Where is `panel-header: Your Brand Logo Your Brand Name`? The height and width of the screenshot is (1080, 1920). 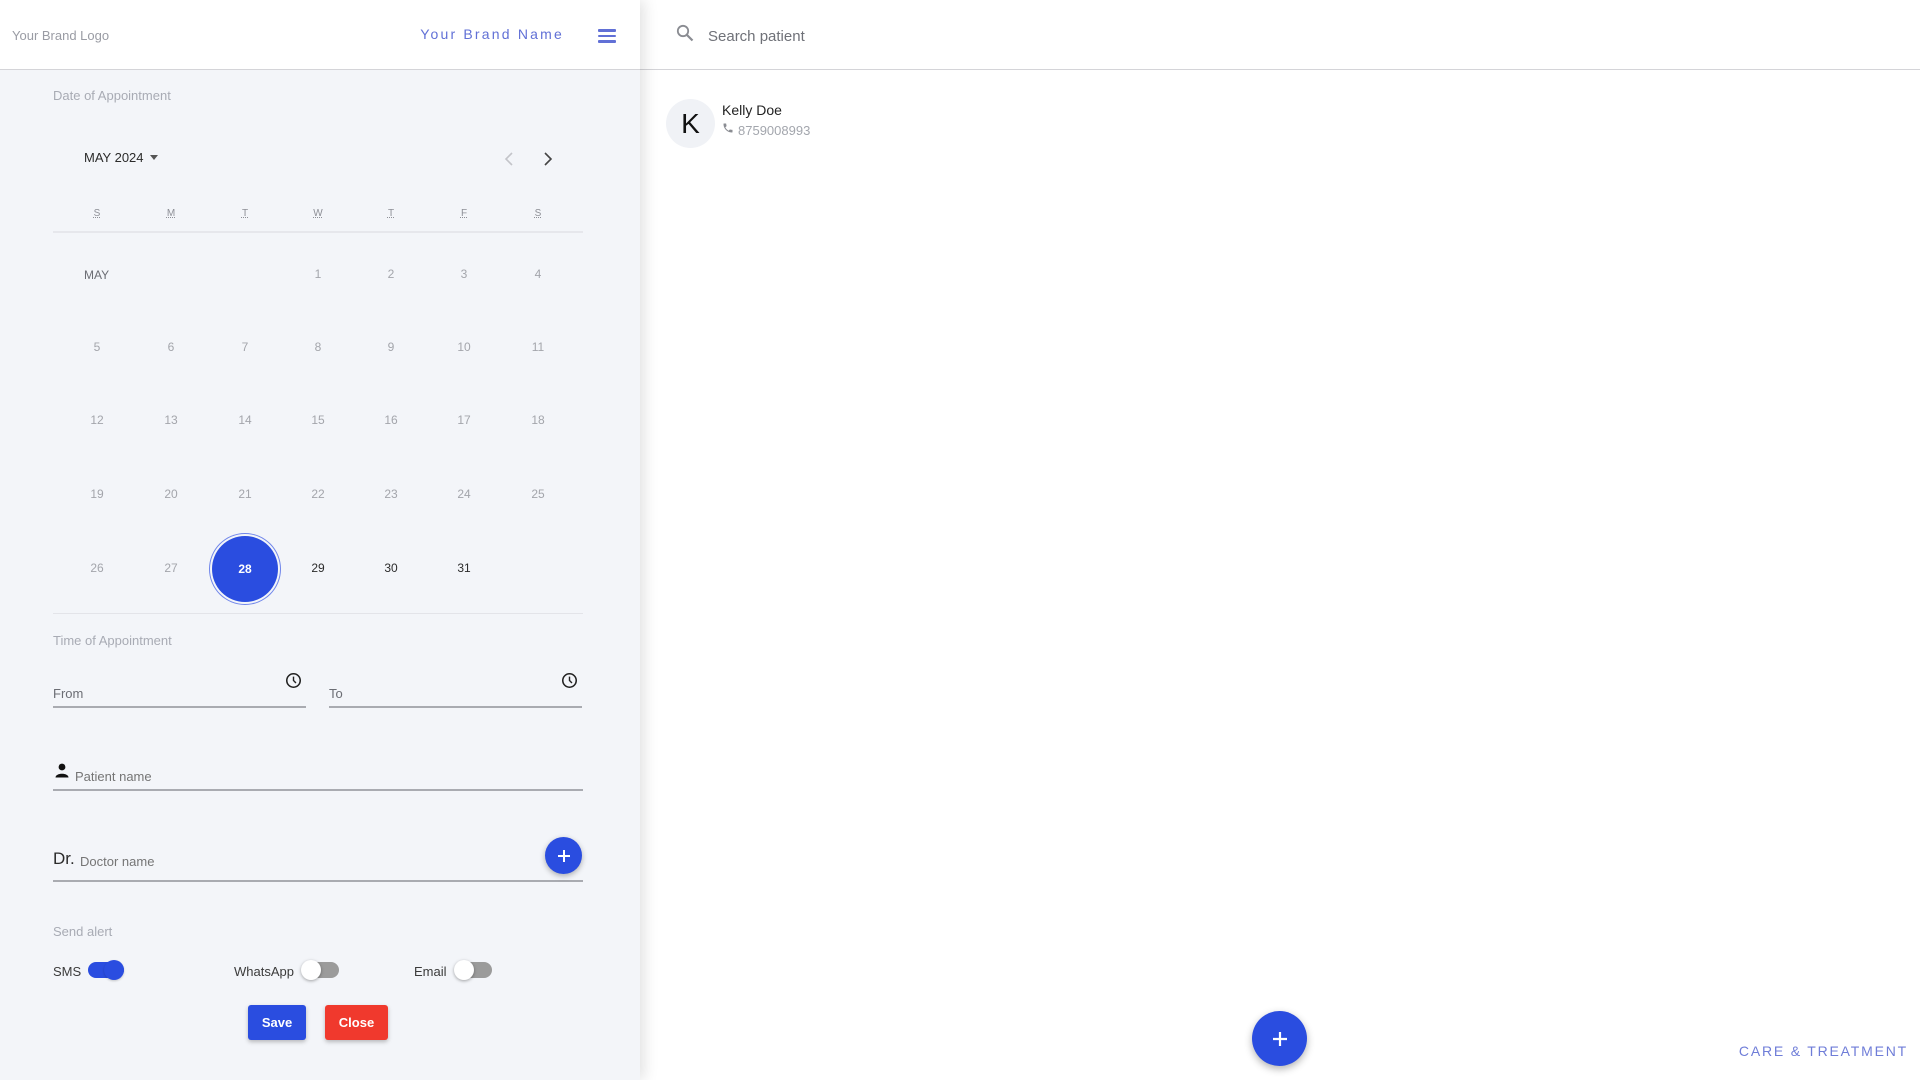
panel-header: Your Brand Logo Your Brand Name is located at coordinates (320, 35).